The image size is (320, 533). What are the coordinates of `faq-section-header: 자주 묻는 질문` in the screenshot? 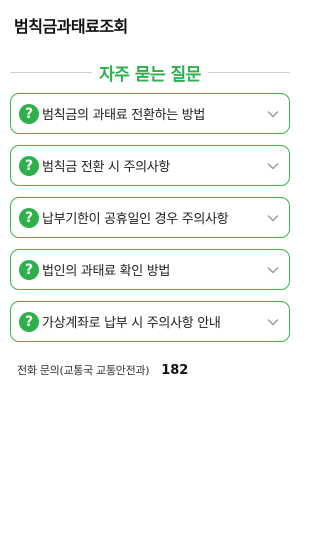 It's located at (150, 72).